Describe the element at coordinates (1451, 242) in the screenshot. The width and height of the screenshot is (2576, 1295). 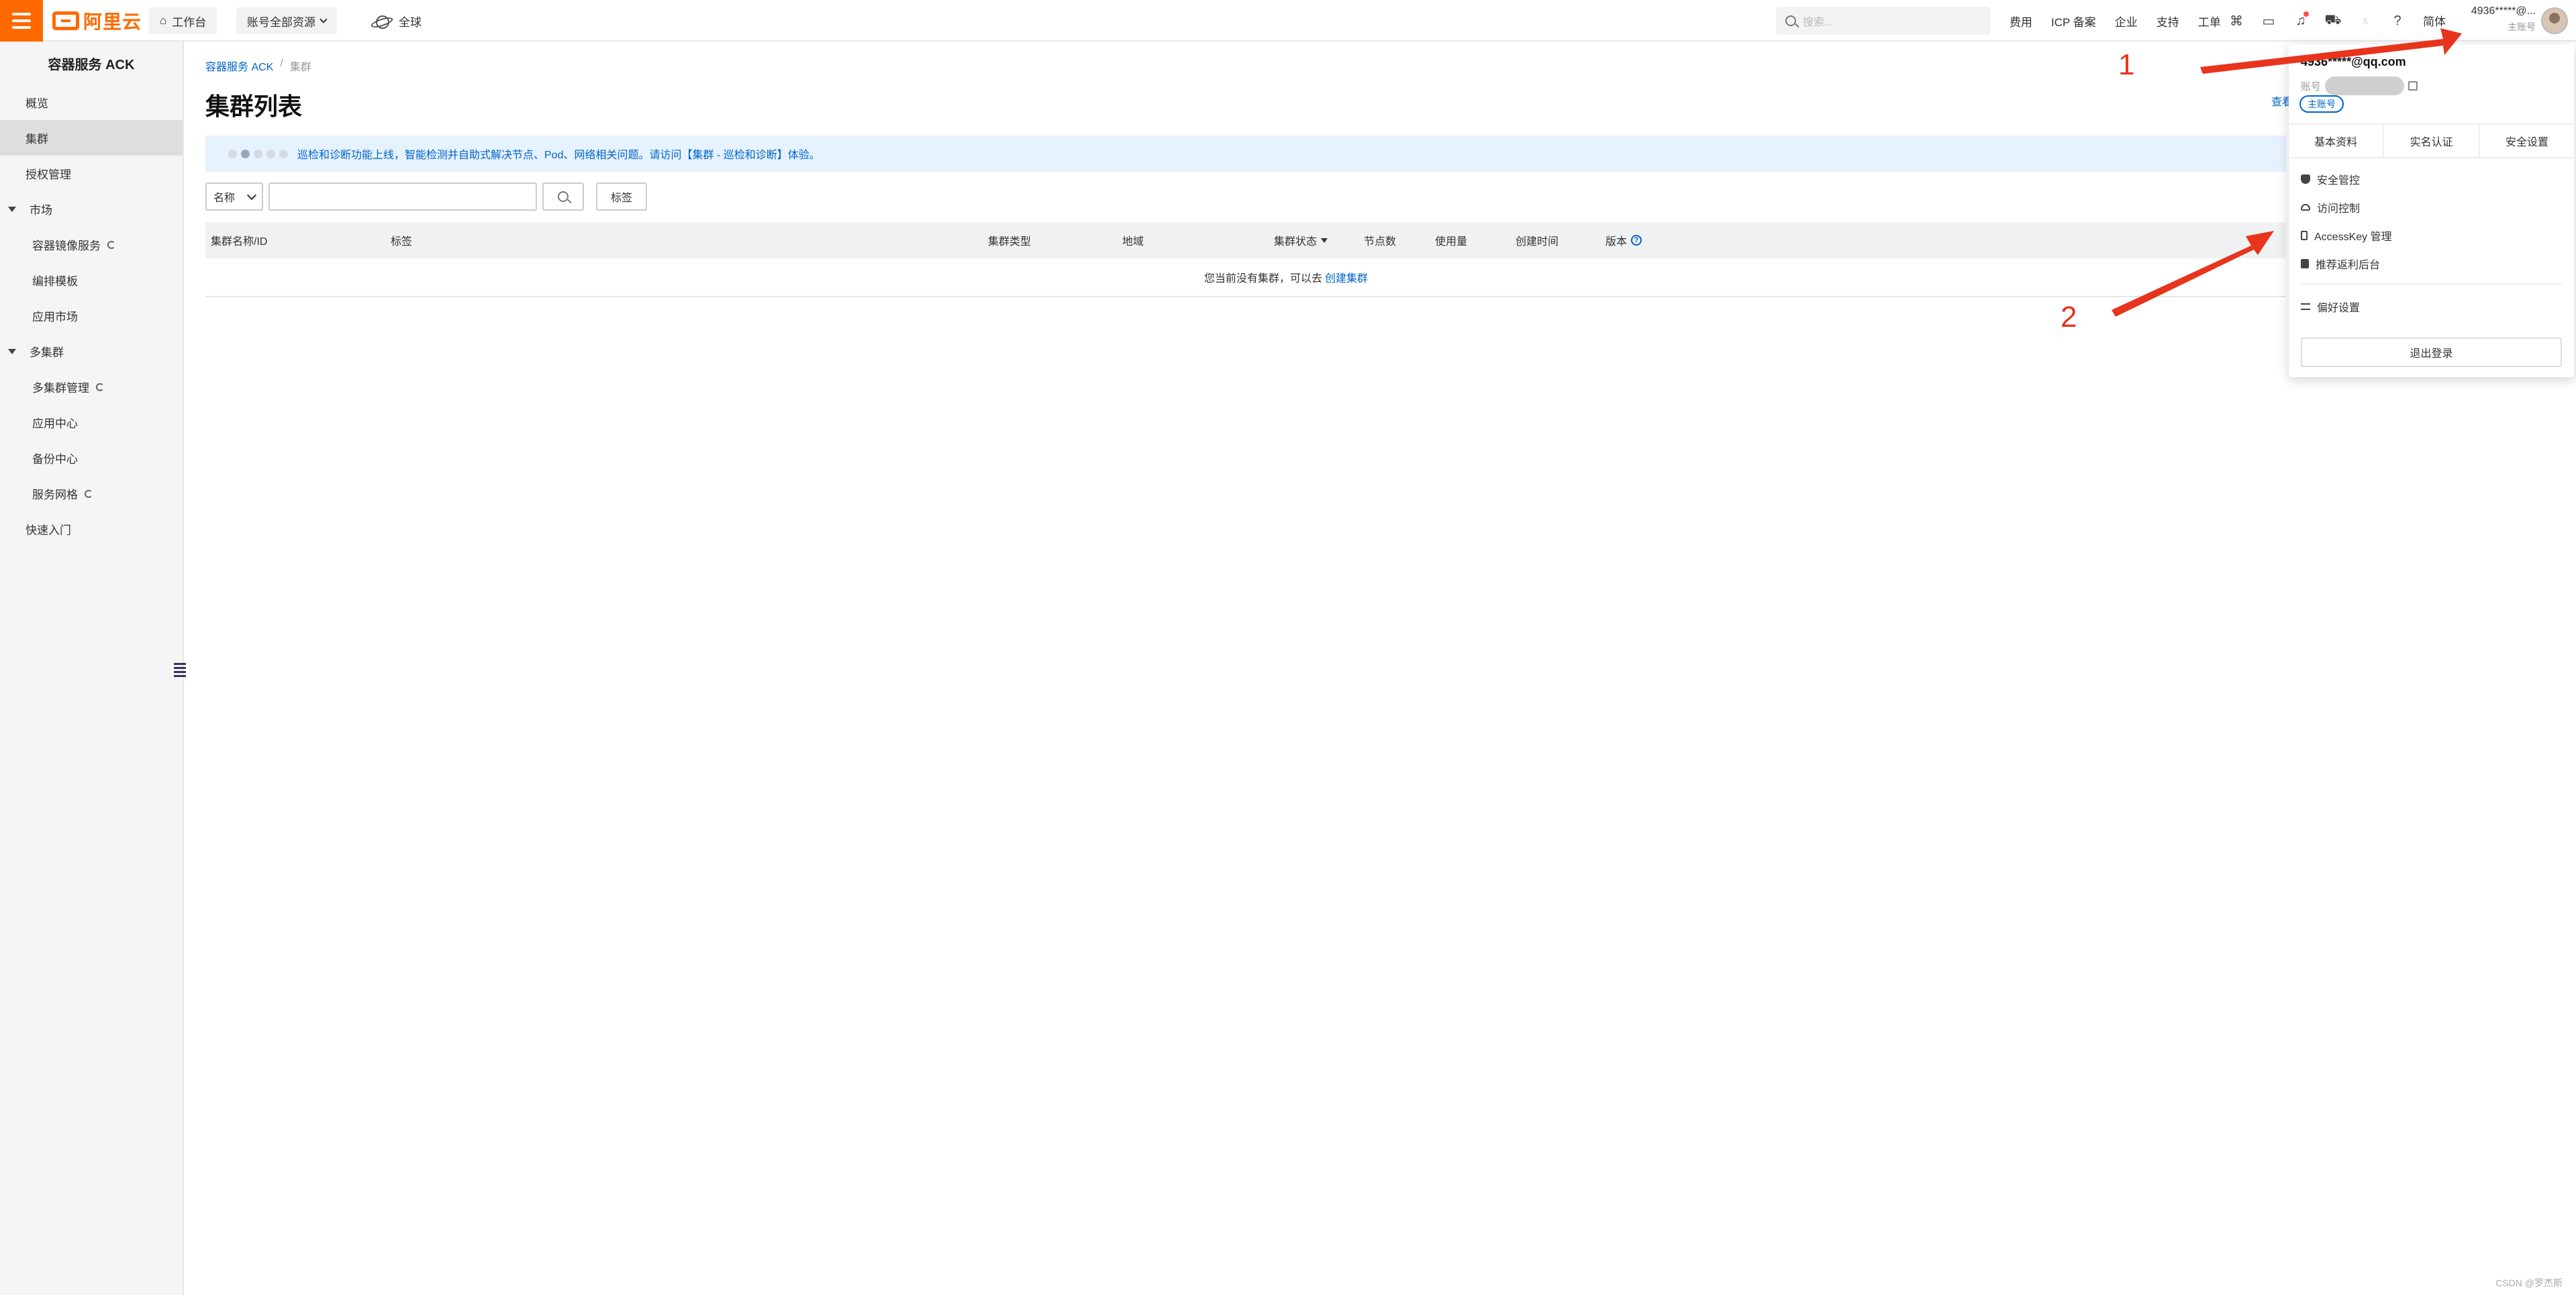
I see `column-header-usage: 使用量` at that location.